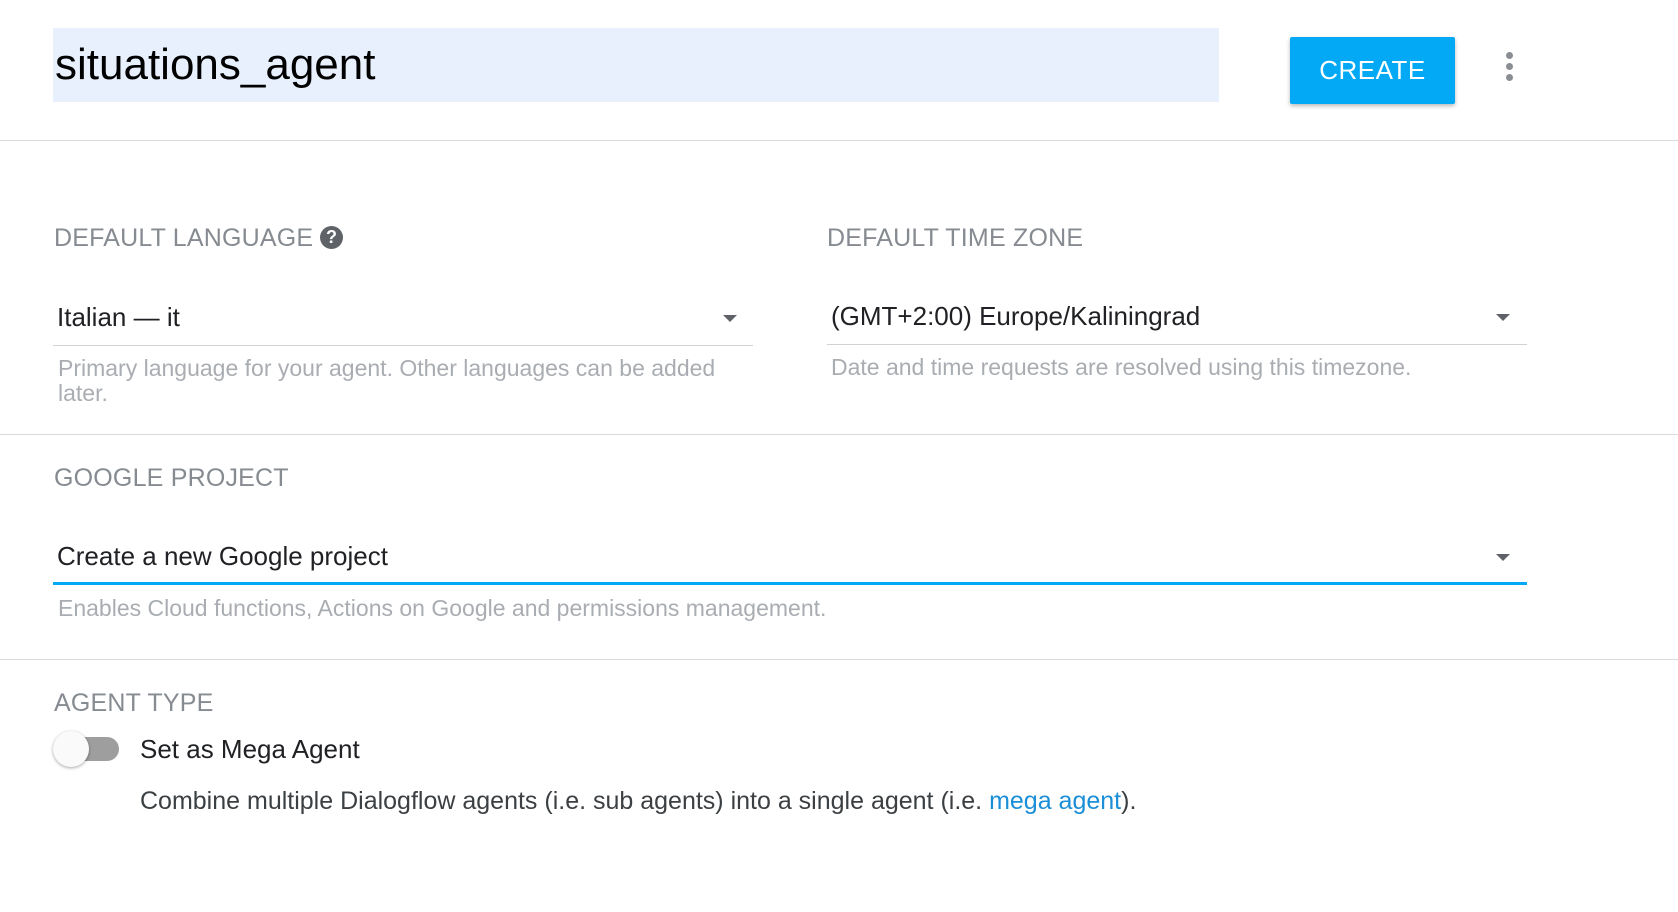 The image size is (1678, 912). What do you see at coordinates (1016, 316) in the screenshot?
I see `timezone-select-value: (GMT+2:00) Europe/Kaliningrad` at bounding box center [1016, 316].